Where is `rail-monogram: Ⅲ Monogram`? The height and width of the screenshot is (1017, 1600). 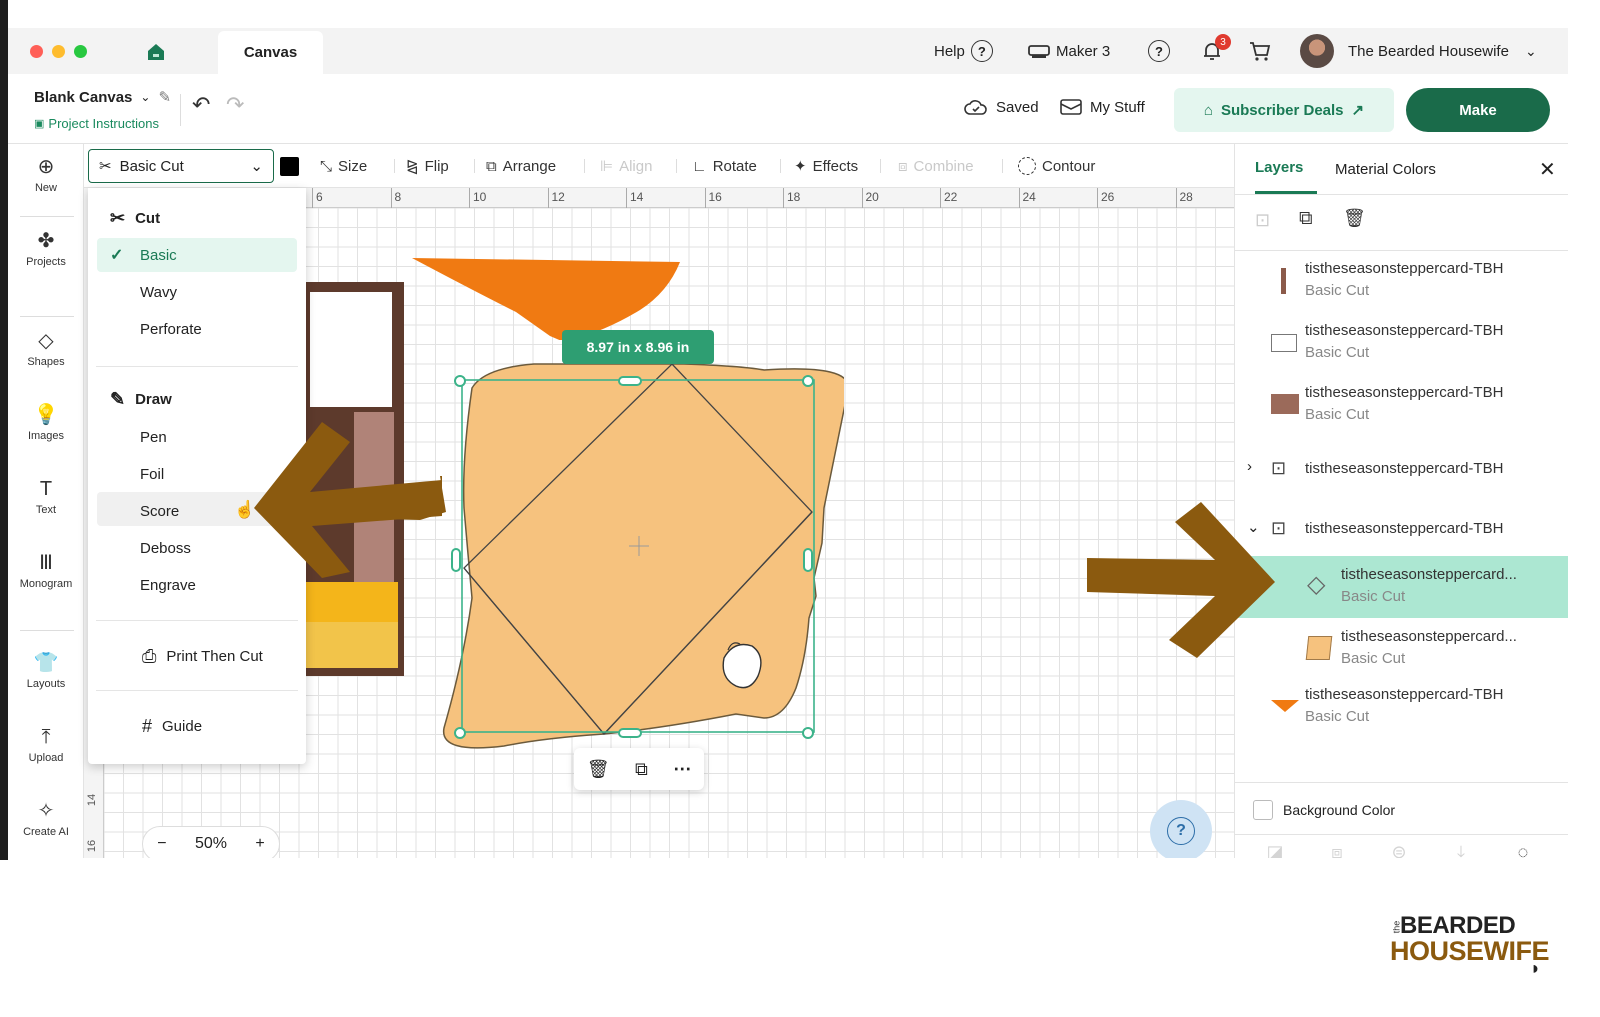
rail-monogram: Ⅲ Monogram is located at coordinates (46, 571).